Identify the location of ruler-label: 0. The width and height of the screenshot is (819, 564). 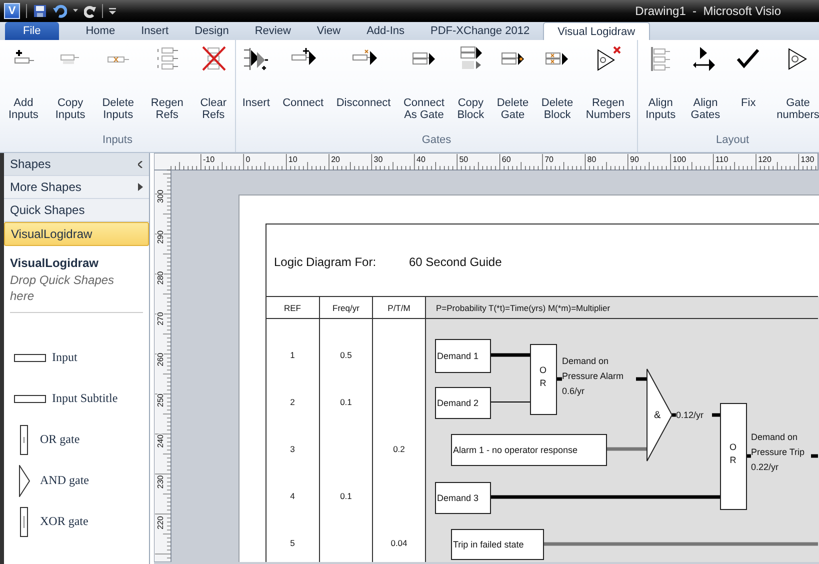
(248, 159).